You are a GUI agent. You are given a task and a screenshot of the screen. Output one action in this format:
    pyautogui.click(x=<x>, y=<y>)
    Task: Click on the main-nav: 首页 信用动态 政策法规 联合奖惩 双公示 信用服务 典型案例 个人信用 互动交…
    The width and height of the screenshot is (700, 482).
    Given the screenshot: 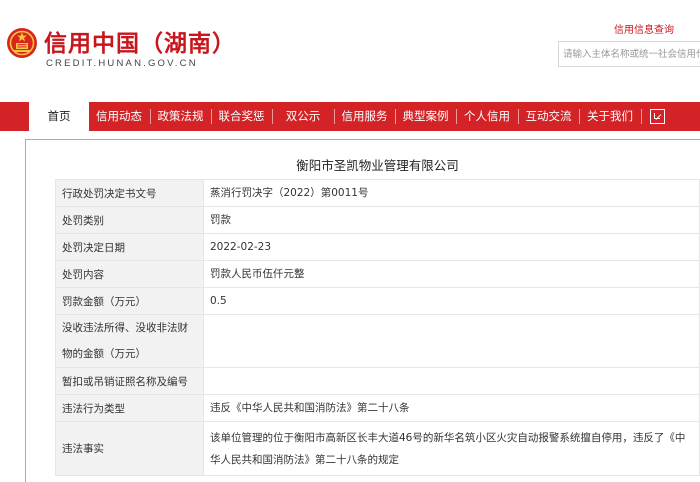 What is the action you would take?
    pyautogui.click(x=350, y=116)
    